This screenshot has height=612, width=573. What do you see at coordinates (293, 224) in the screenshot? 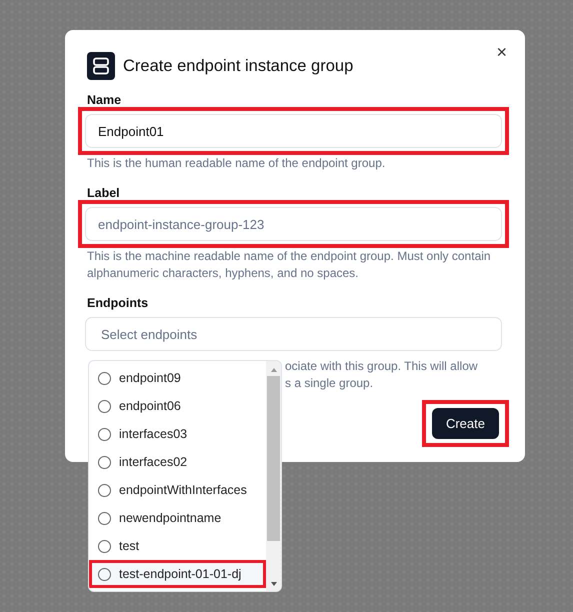
I see `text-field: endpoint-instance-group-123` at bounding box center [293, 224].